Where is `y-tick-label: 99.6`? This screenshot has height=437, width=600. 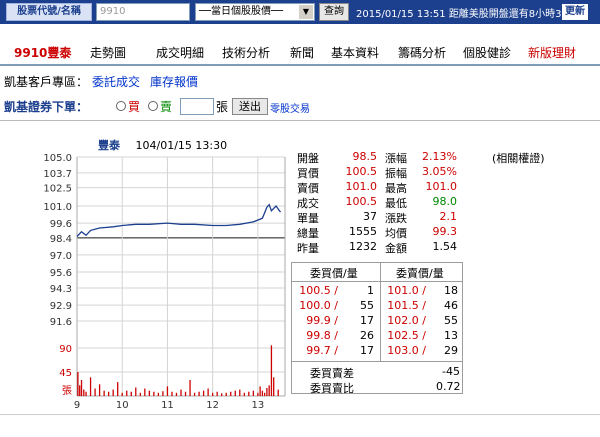
y-tick-label: 99.6 is located at coordinates (61, 224).